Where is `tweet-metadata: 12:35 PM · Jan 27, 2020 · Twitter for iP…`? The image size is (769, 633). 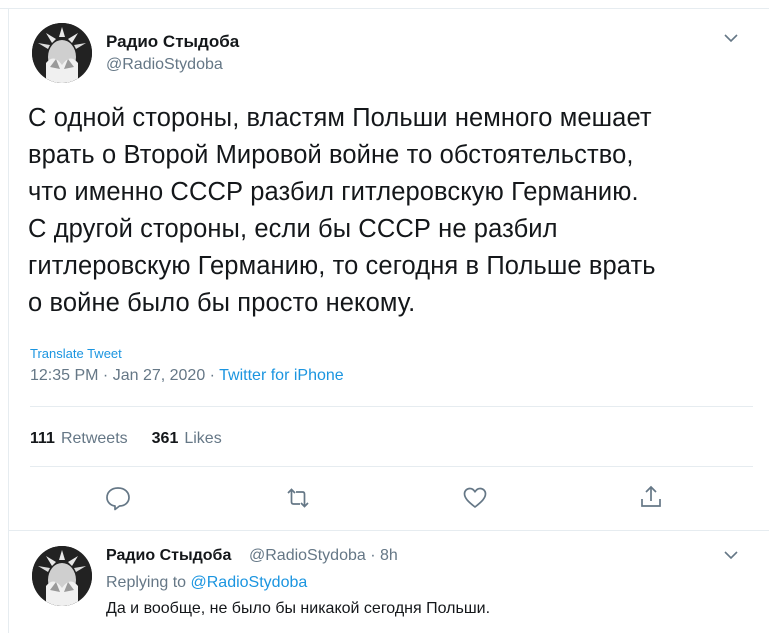
tweet-metadata: 12:35 PM · Jan 27, 2020 · Twitter for iP… is located at coordinates (187, 376).